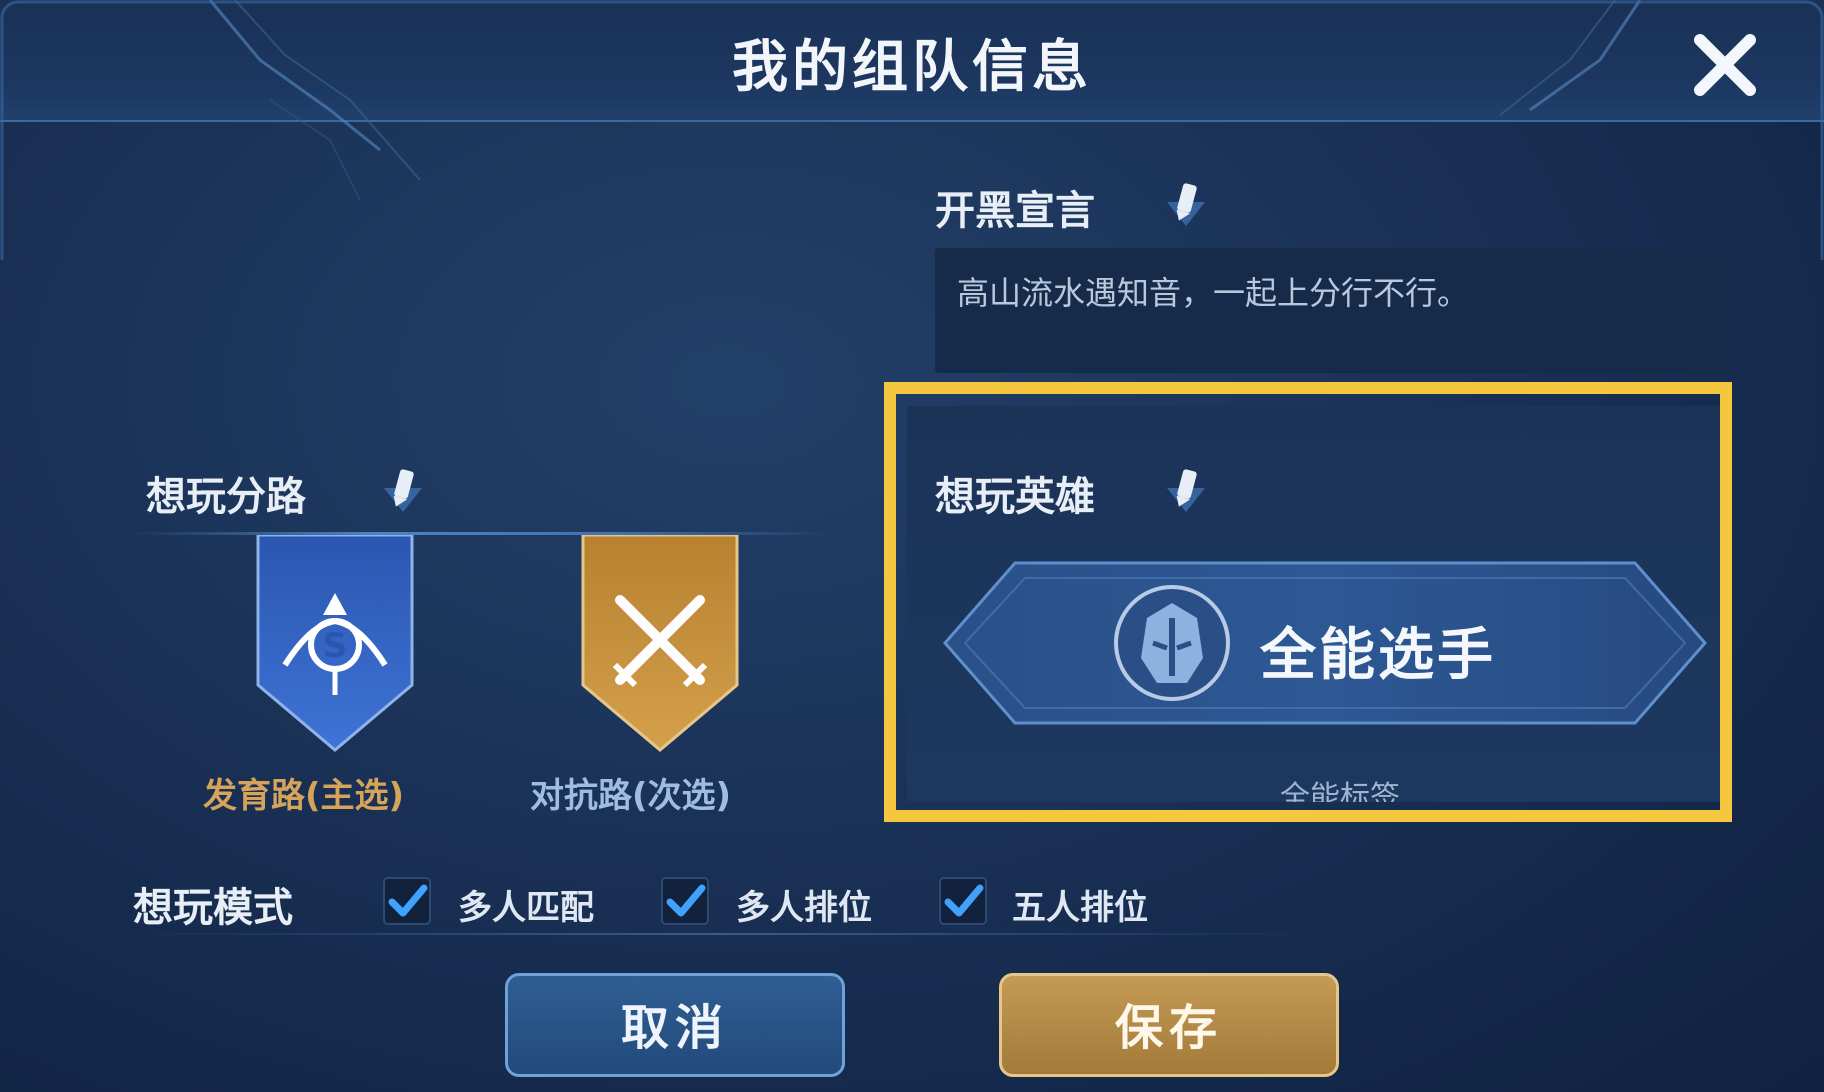 This screenshot has width=1824, height=1092. Describe the element at coordinates (1080, 908) in the screenshot. I see `mode-label-2: 五人排位` at that location.